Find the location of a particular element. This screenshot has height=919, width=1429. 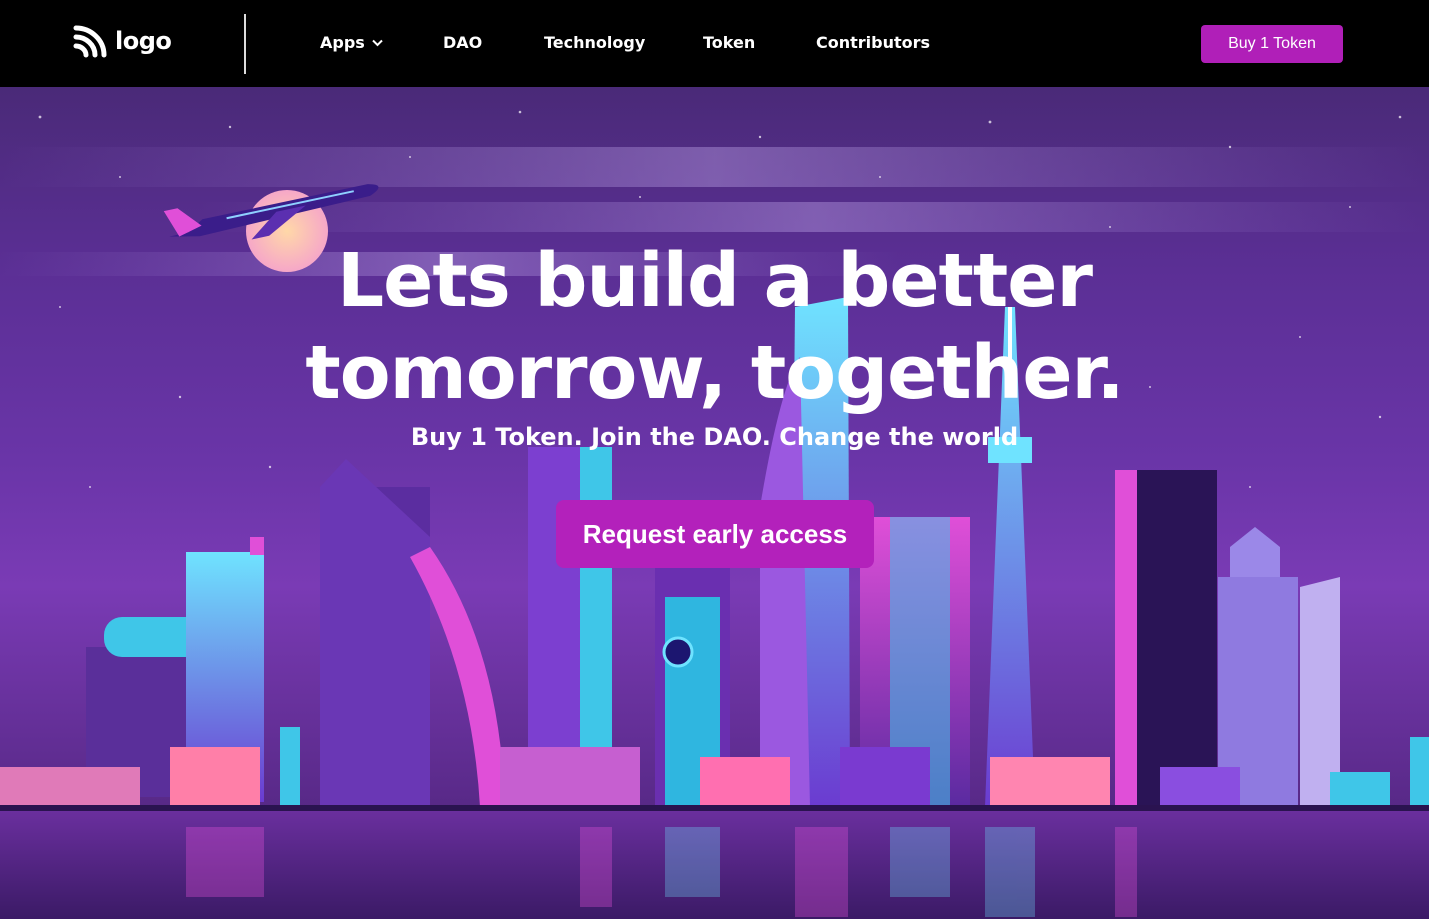

nav-item-label: DAO is located at coordinates (463, 42).